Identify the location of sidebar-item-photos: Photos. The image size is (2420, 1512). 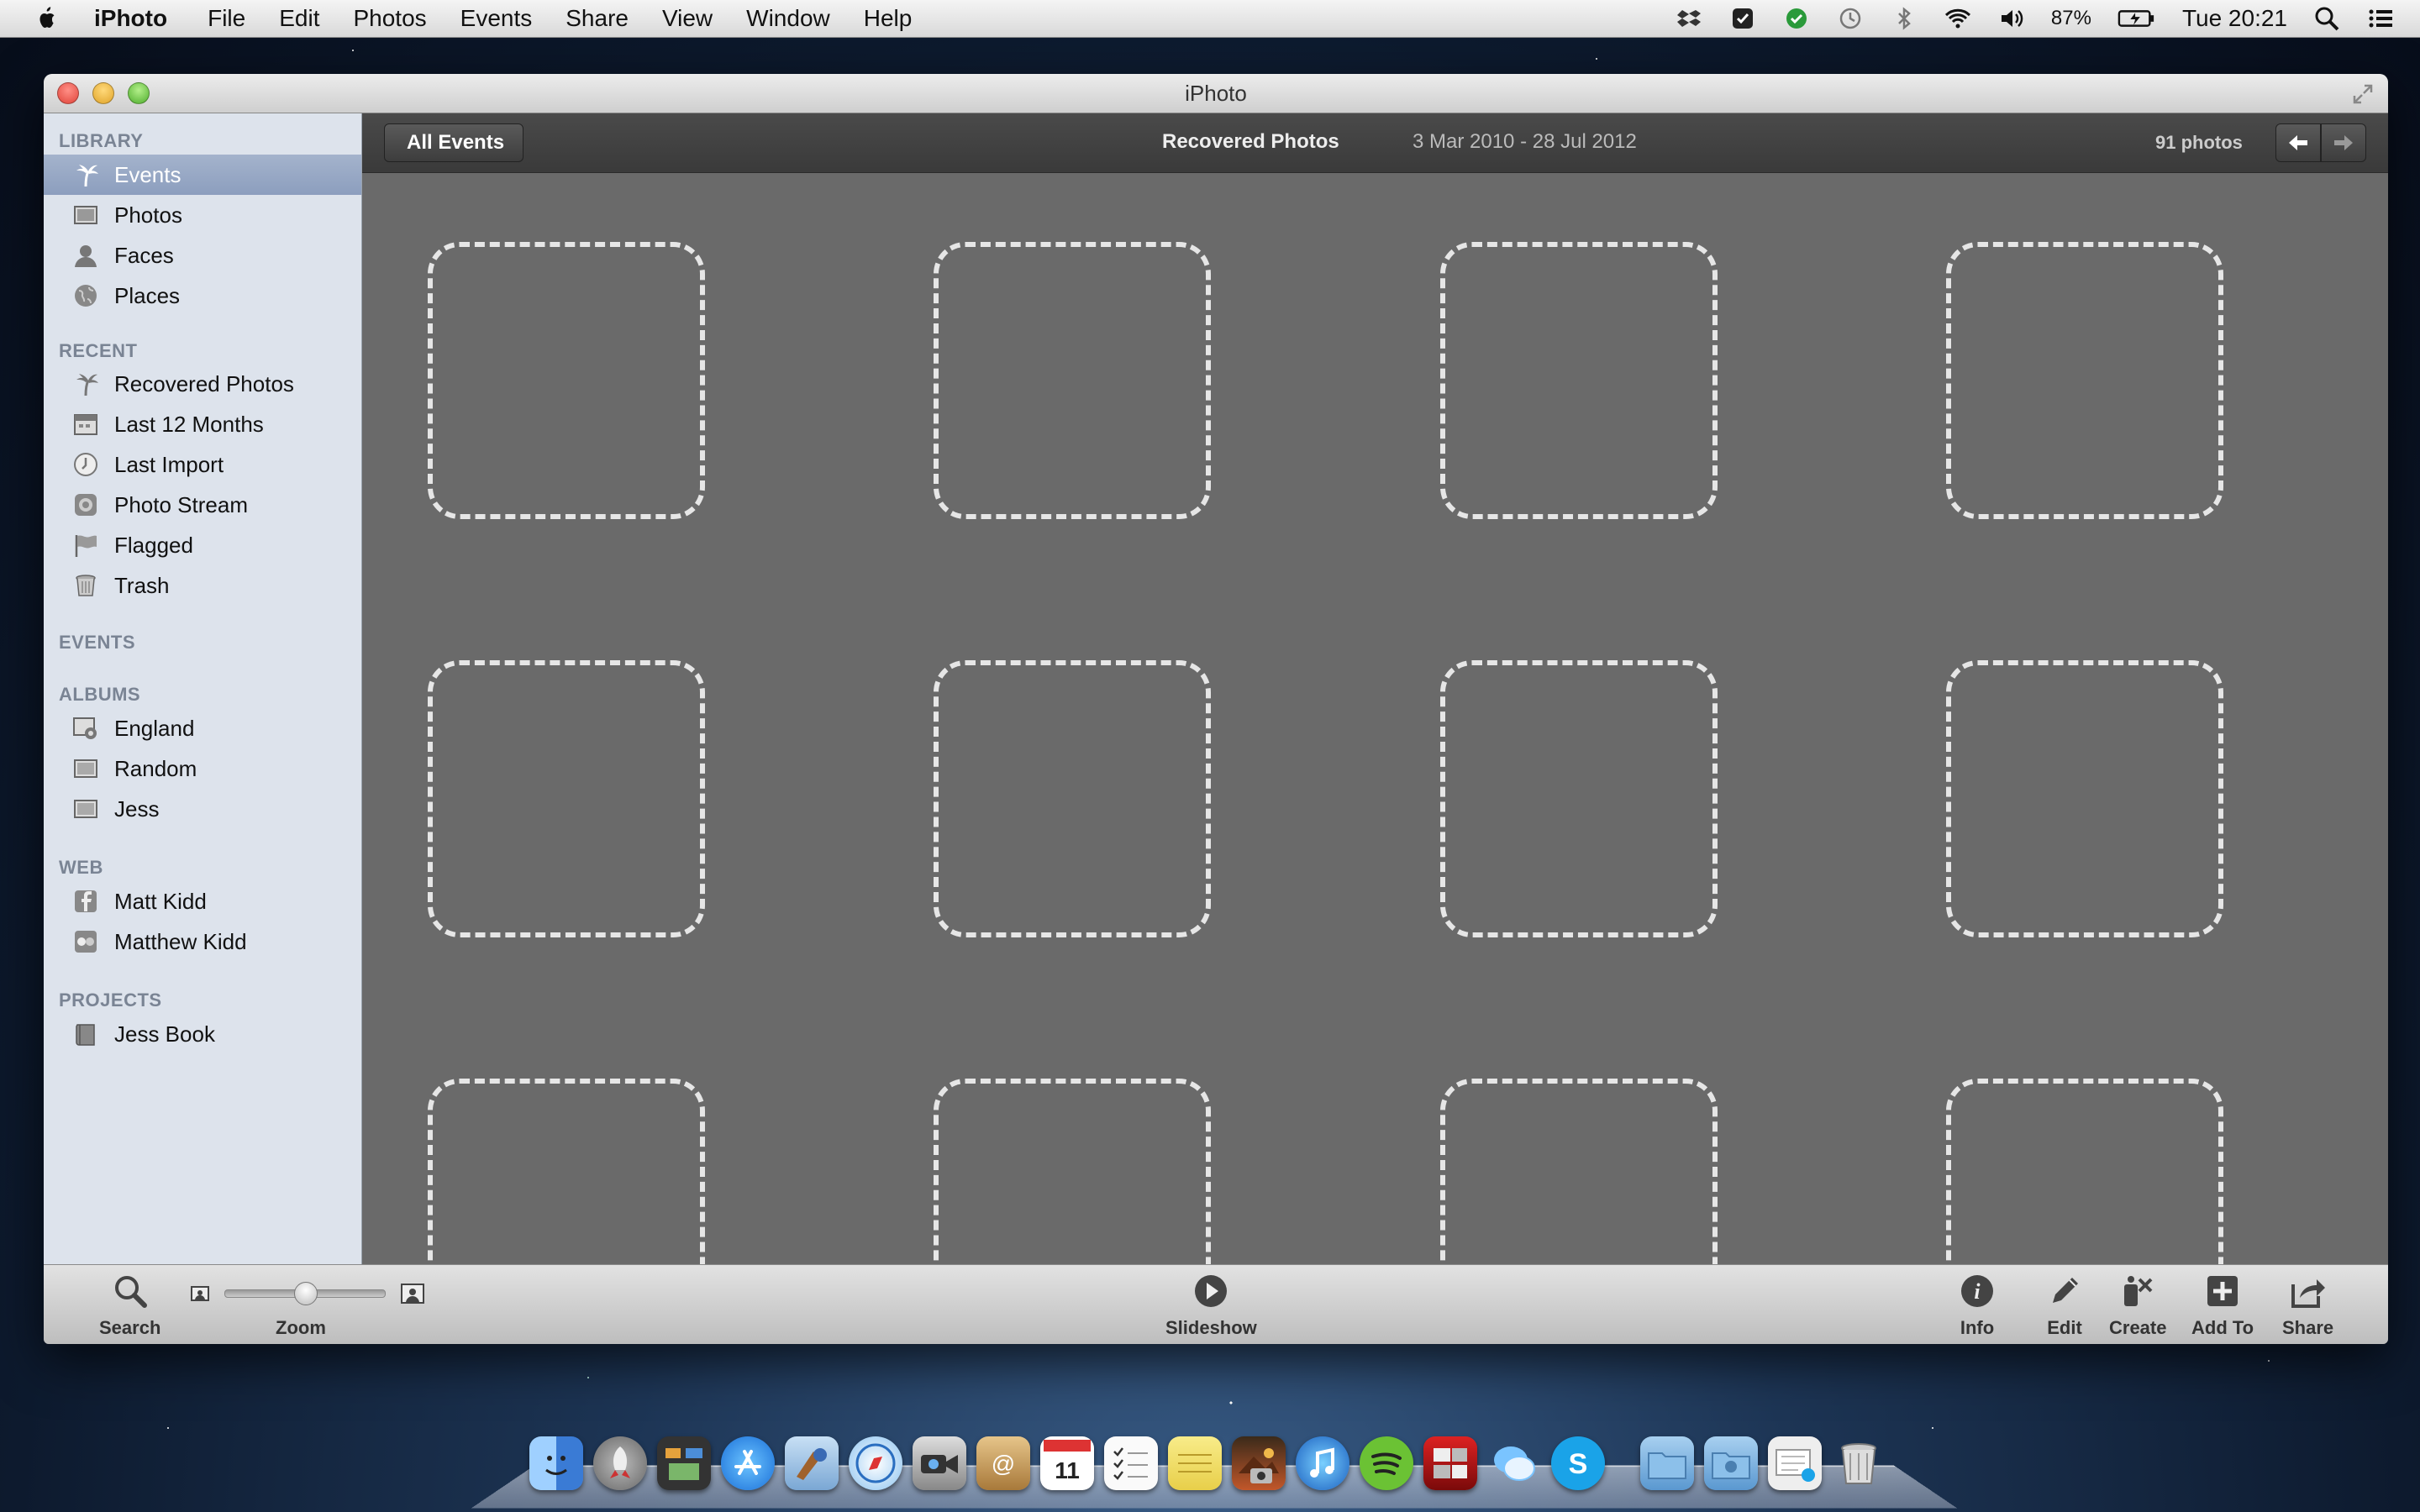
(202, 215).